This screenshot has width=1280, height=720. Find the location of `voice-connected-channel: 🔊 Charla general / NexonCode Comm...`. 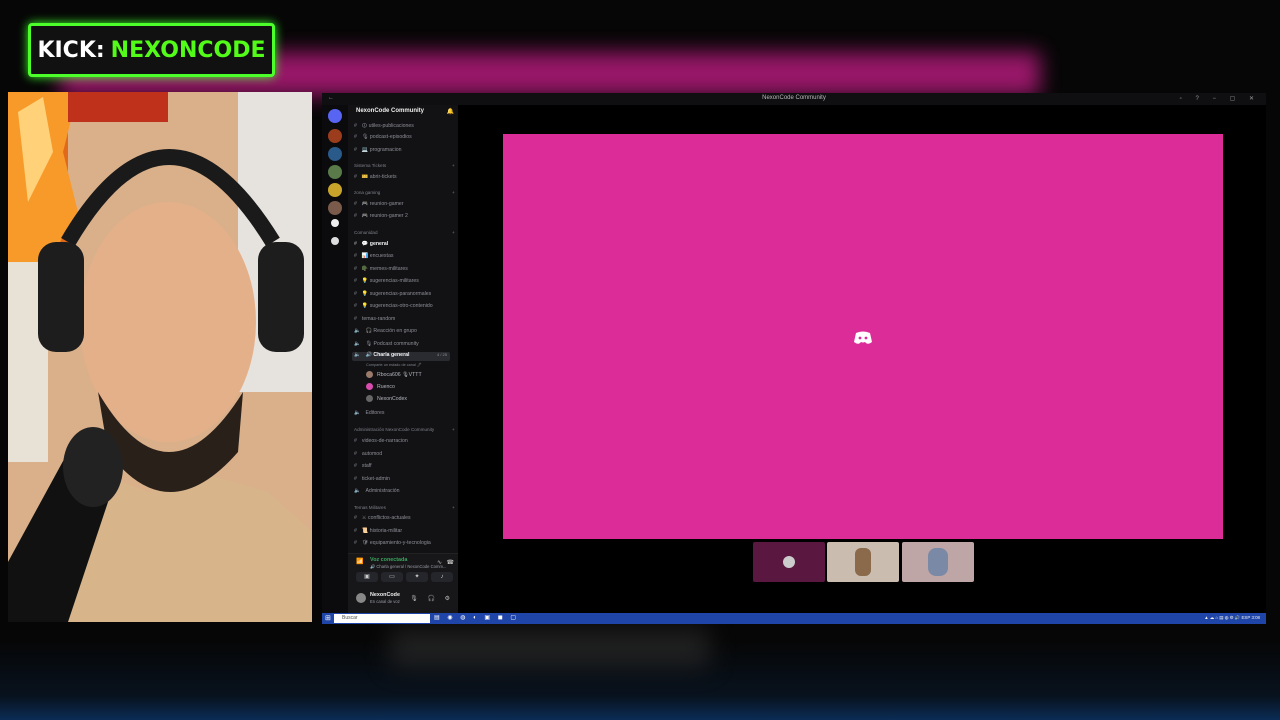

voice-connected-channel: 🔊 Charla general / NexonCode Comm... is located at coordinates (408, 567).